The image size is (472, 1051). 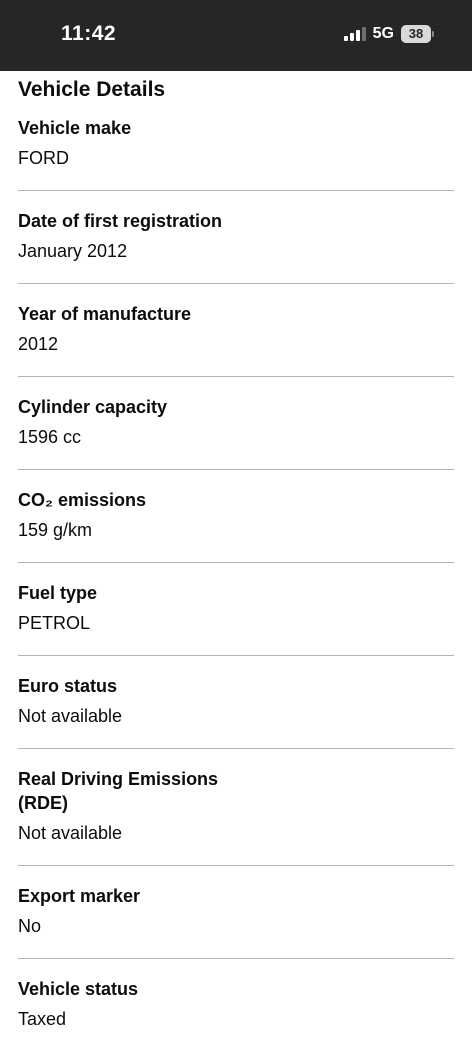 What do you see at coordinates (73, 251) in the screenshot?
I see `detail-value: January 2012` at bounding box center [73, 251].